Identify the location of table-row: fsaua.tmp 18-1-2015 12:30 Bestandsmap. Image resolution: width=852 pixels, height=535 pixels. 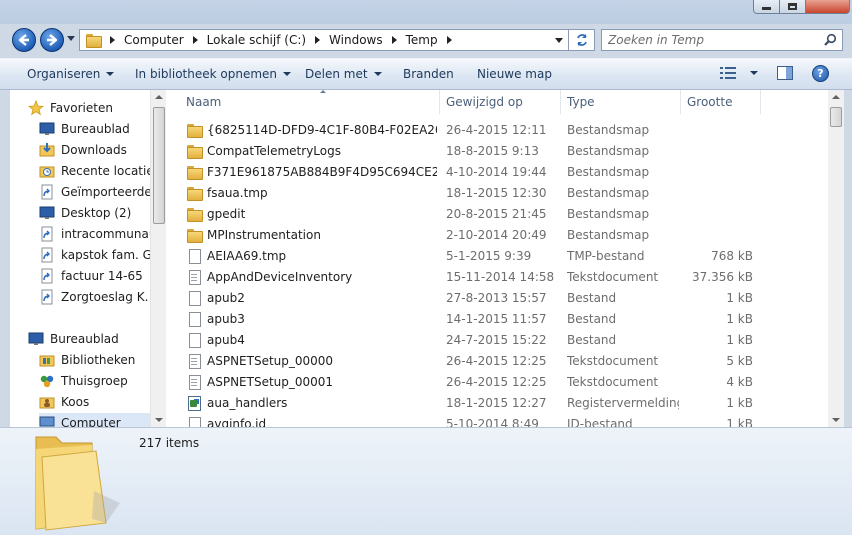
(497, 193).